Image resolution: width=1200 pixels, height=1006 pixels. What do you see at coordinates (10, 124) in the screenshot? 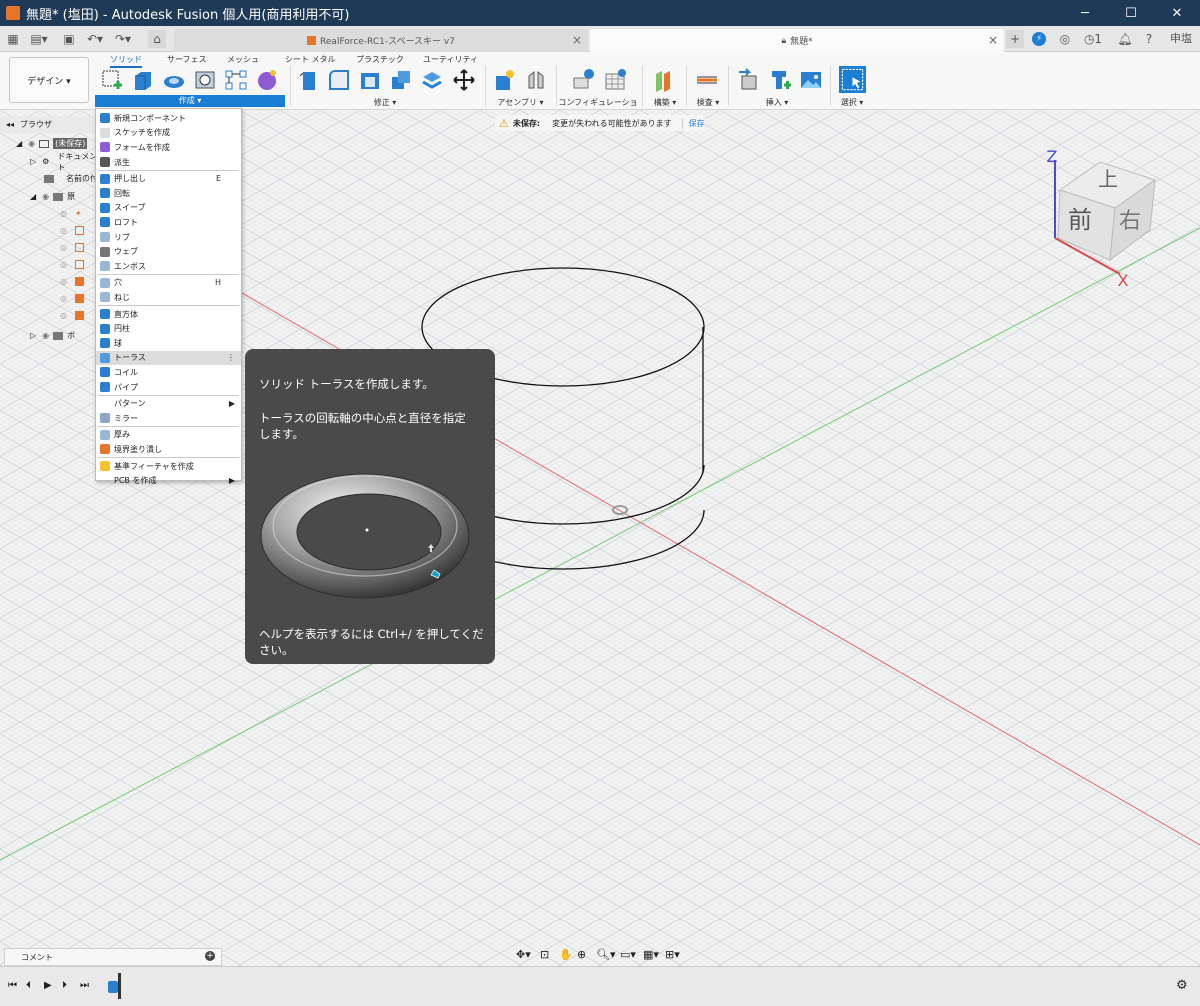
I see `collapse-icon: ◂◂` at bounding box center [10, 124].